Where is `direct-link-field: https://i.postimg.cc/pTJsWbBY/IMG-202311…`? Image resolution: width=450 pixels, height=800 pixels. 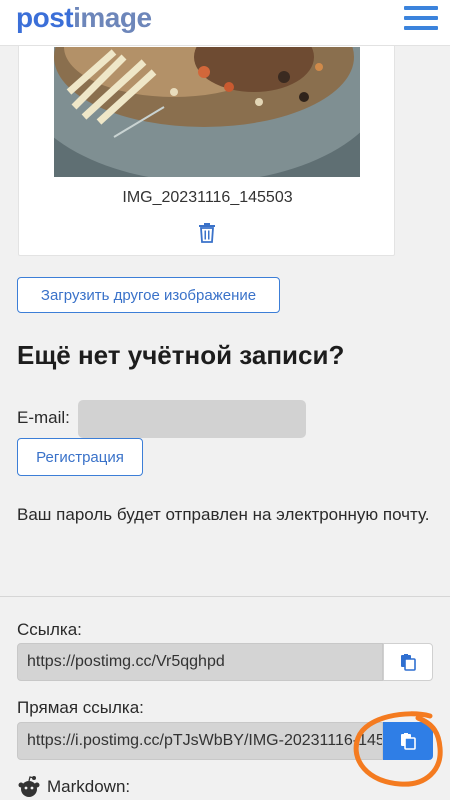
direct-link-field: https://i.postimg.cc/pTJsWbBY/IMG-202311… is located at coordinates (200, 741).